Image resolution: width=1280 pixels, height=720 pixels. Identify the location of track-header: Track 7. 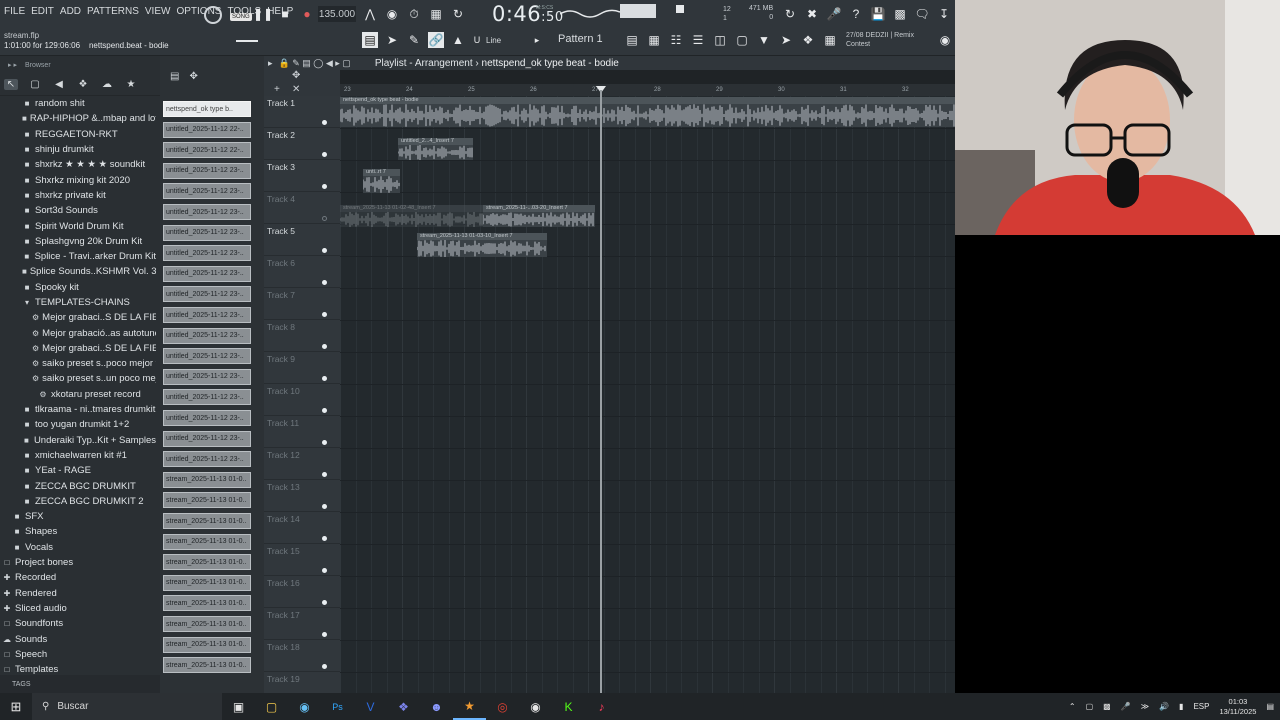
(302, 304).